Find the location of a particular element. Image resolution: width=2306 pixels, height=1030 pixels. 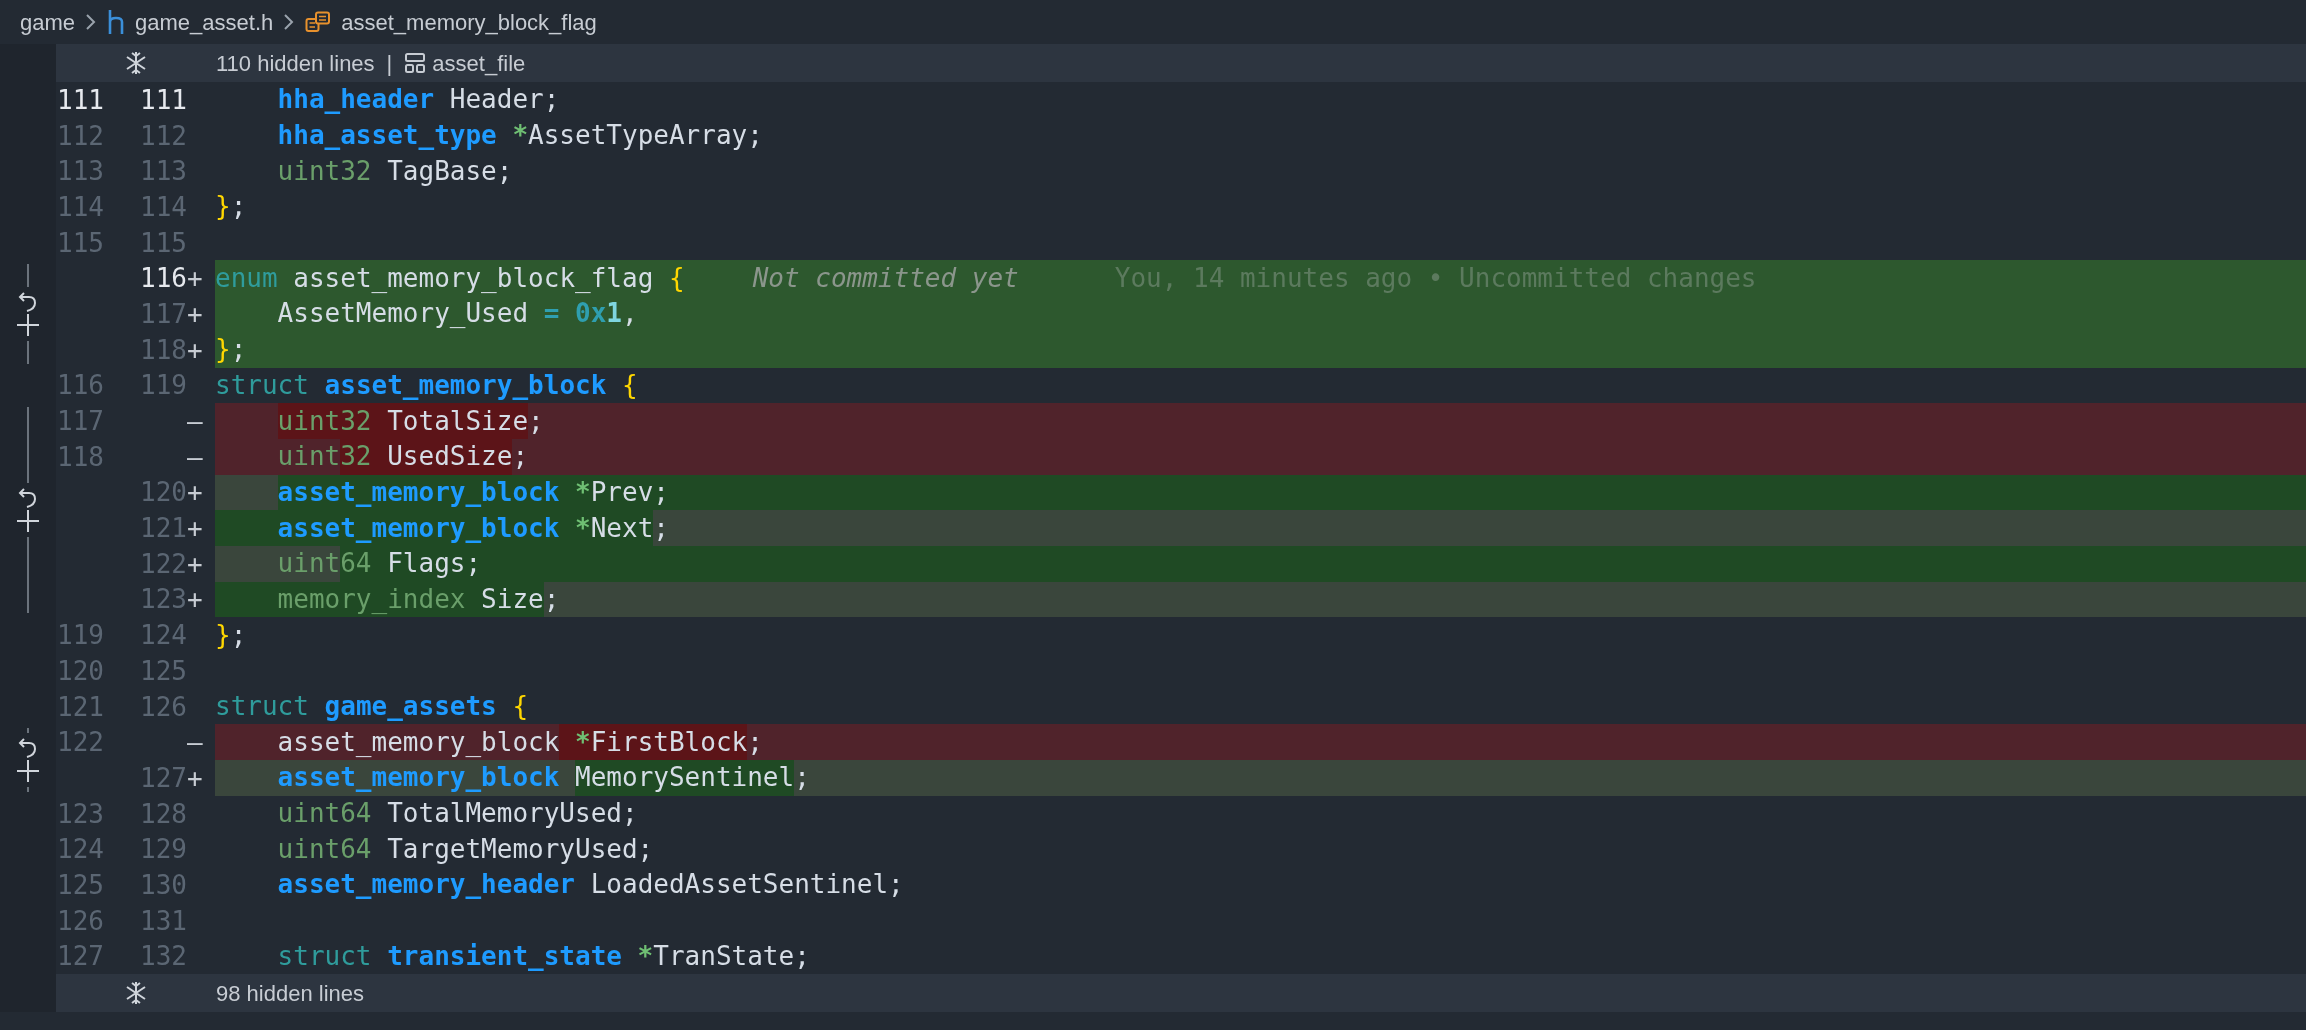

symbol-label: asset_file is located at coordinates (479, 63).